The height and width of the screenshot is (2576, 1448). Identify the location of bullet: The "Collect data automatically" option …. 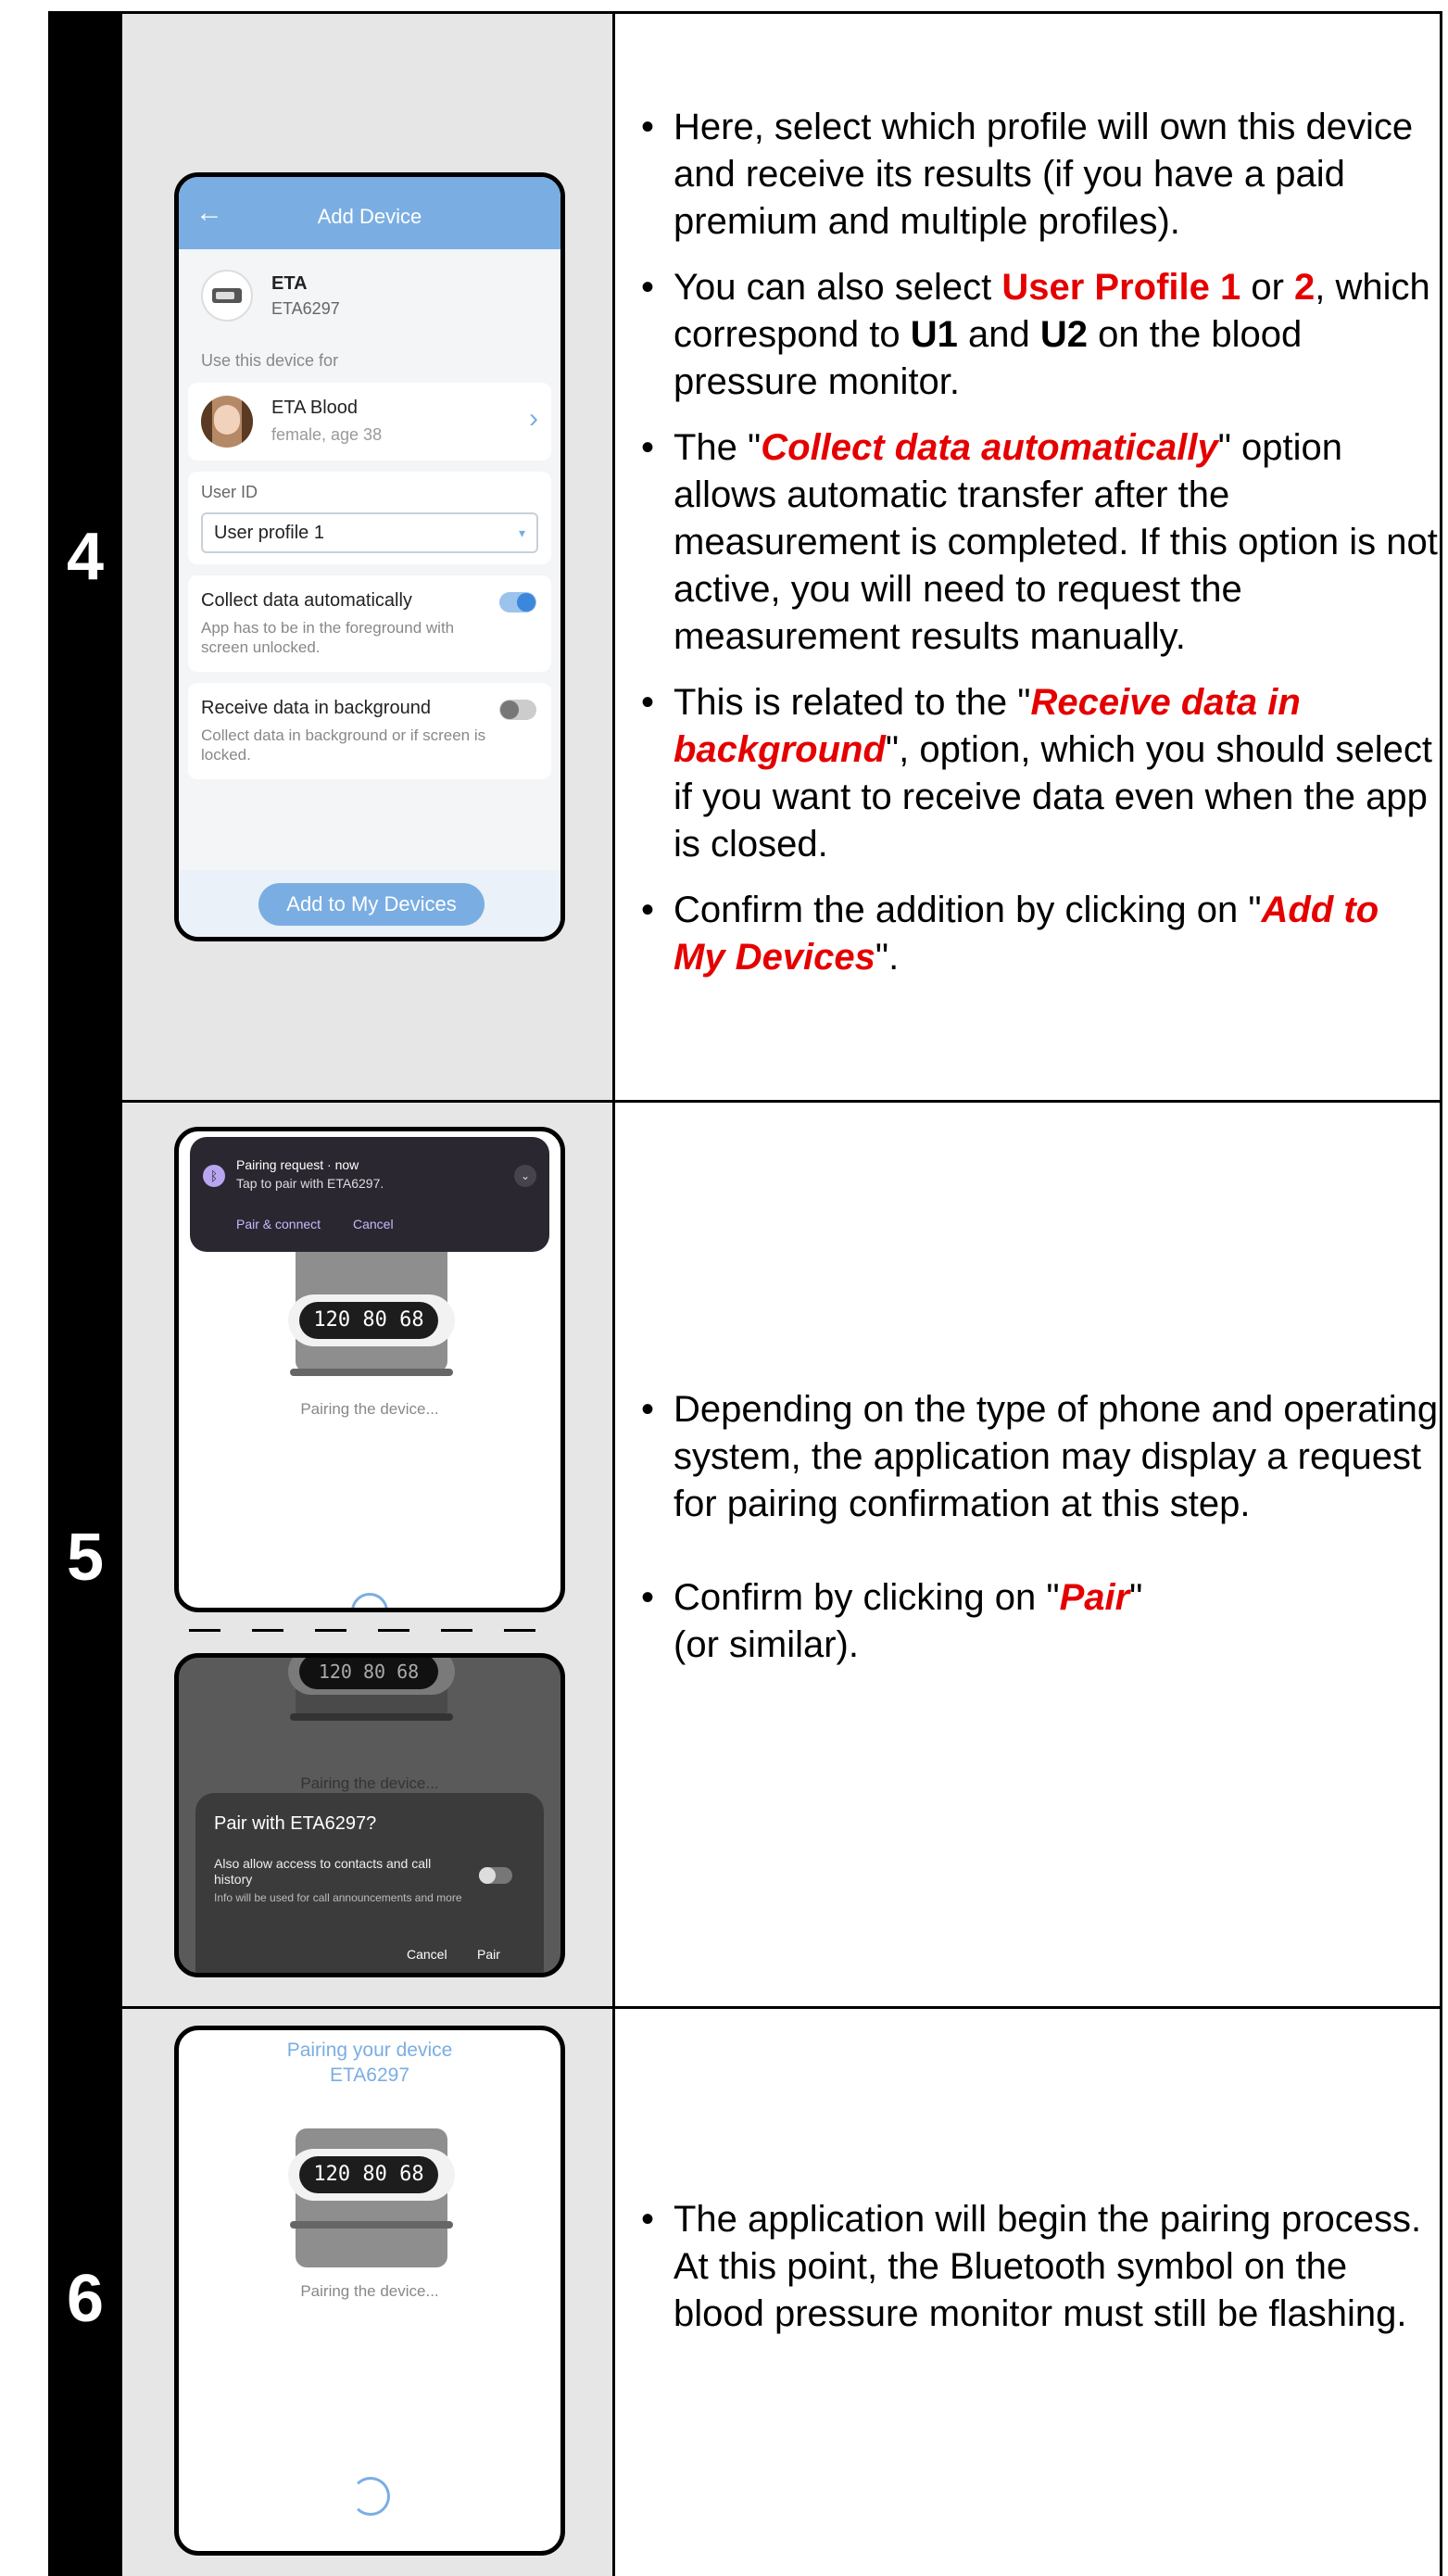
(1040, 542).